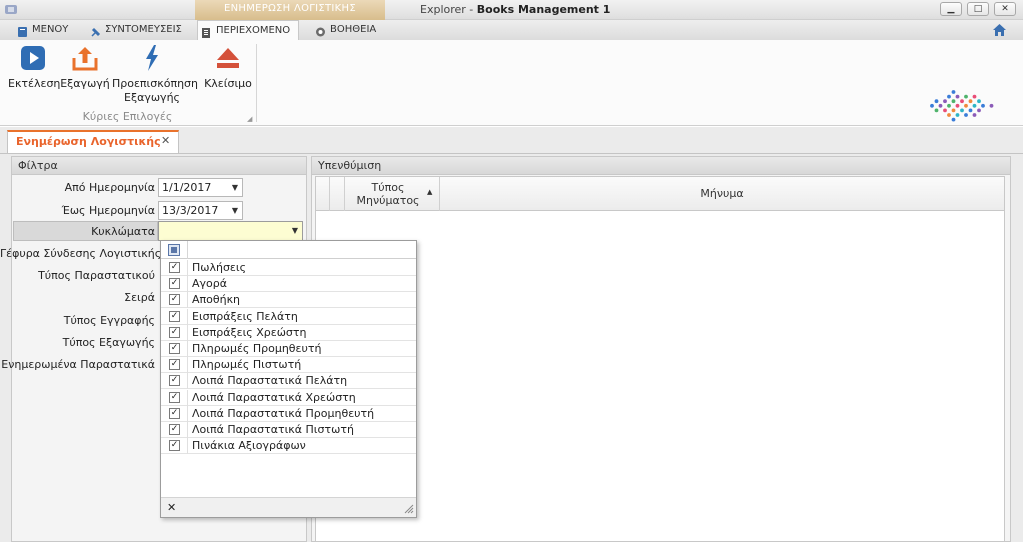 Image resolution: width=1023 pixels, height=542 pixels. What do you see at coordinates (228, 67) in the screenshot?
I see `close-view-button: Κλείσιμο` at bounding box center [228, 67].